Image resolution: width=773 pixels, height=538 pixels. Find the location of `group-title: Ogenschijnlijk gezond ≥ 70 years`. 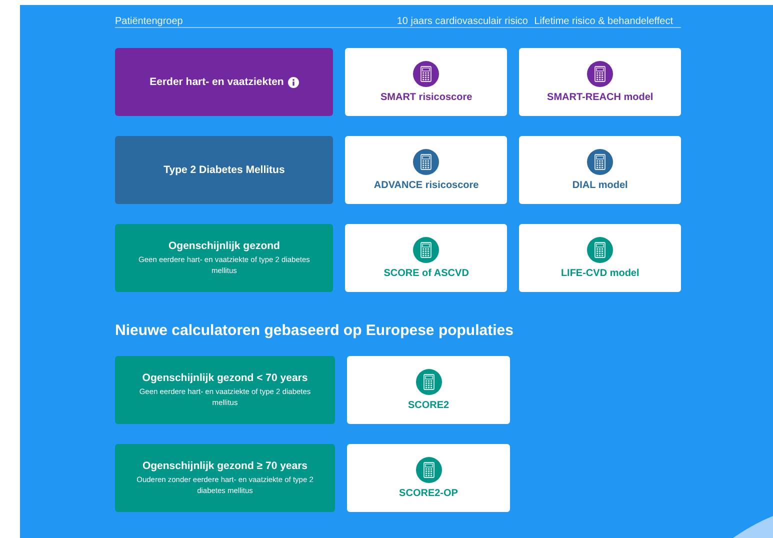

group-title: Ogenschijnlijk gezond ≥ 70 years is located at coordinates (225, 466).